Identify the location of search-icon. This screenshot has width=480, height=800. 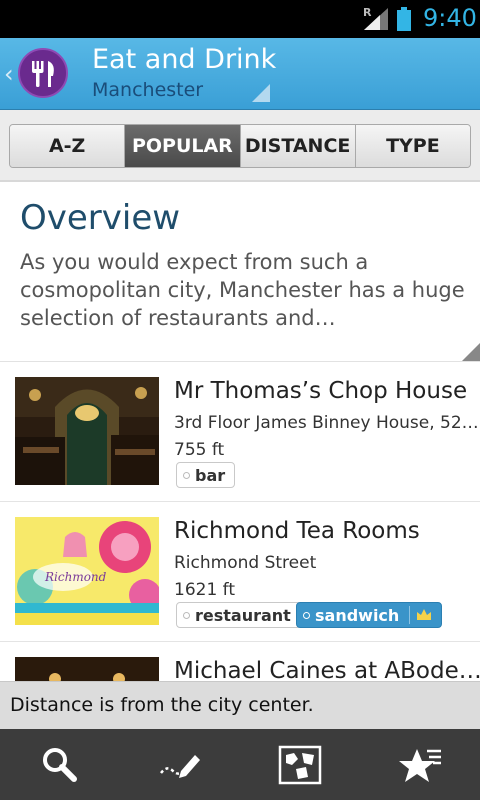
(60, 764).